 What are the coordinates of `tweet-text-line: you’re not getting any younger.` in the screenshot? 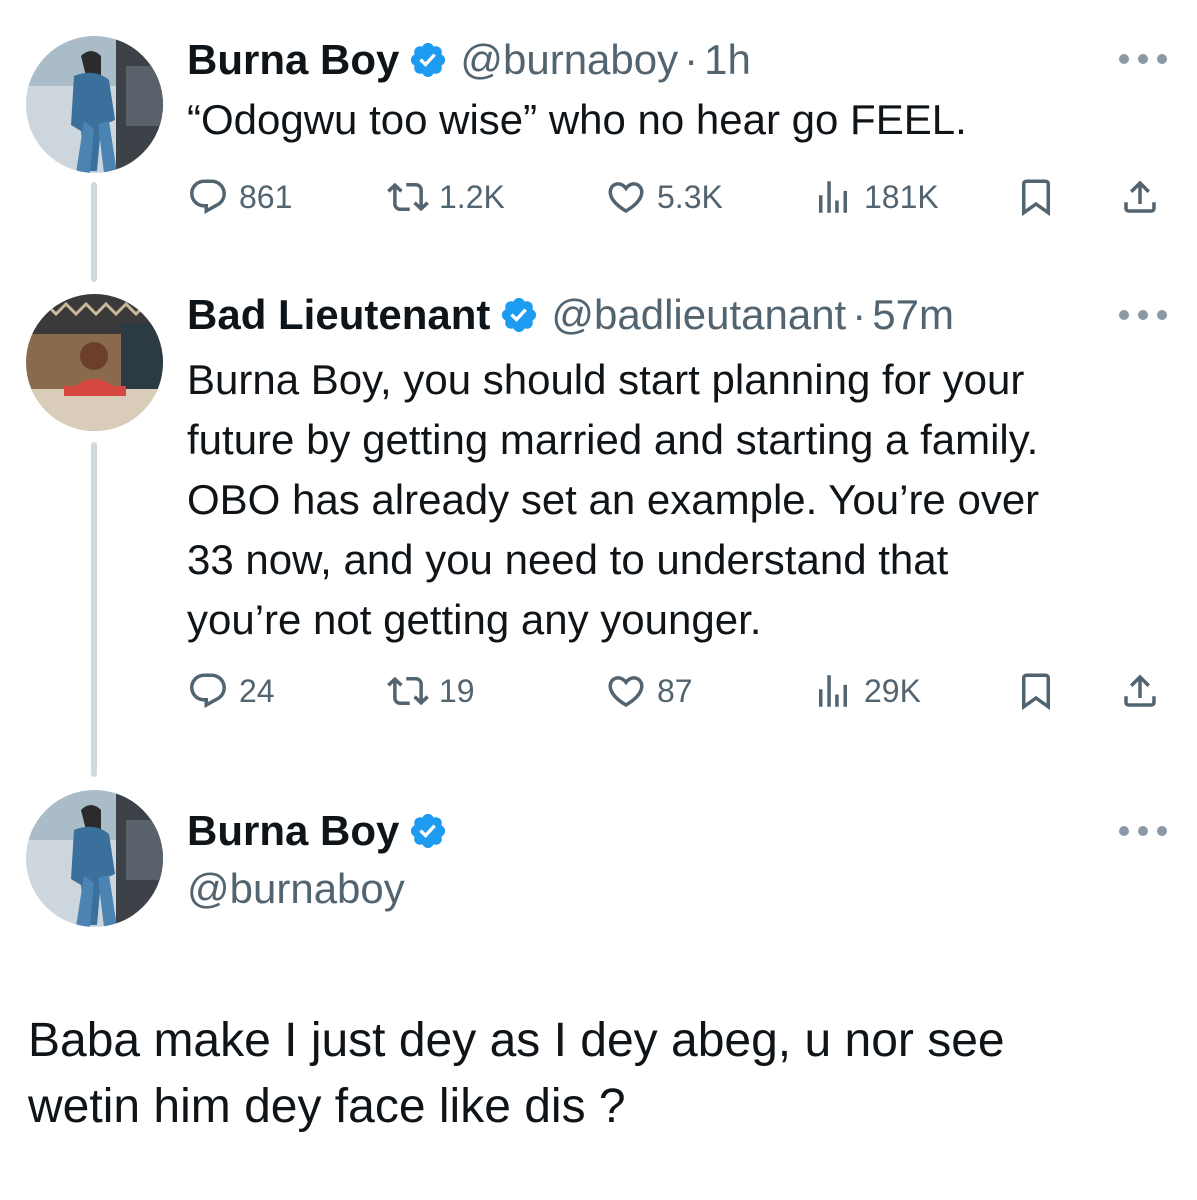 It's located at (474, 619).